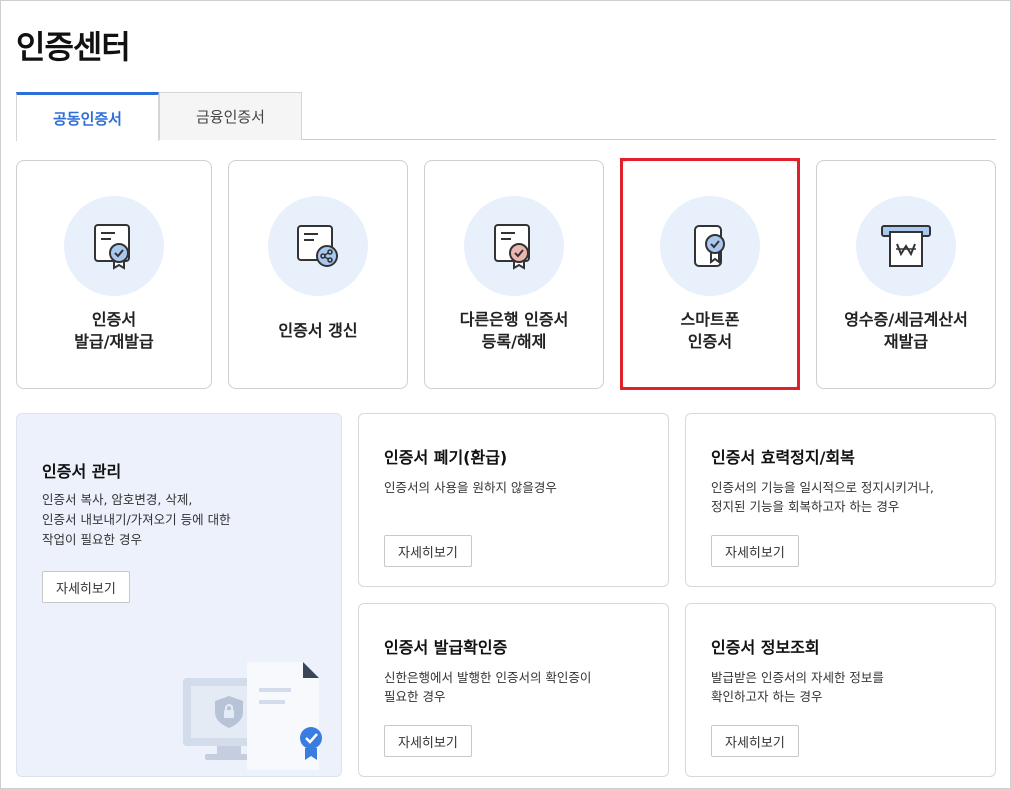  I want to click on info-title: 인증서 정보조회, so click(765, 647).